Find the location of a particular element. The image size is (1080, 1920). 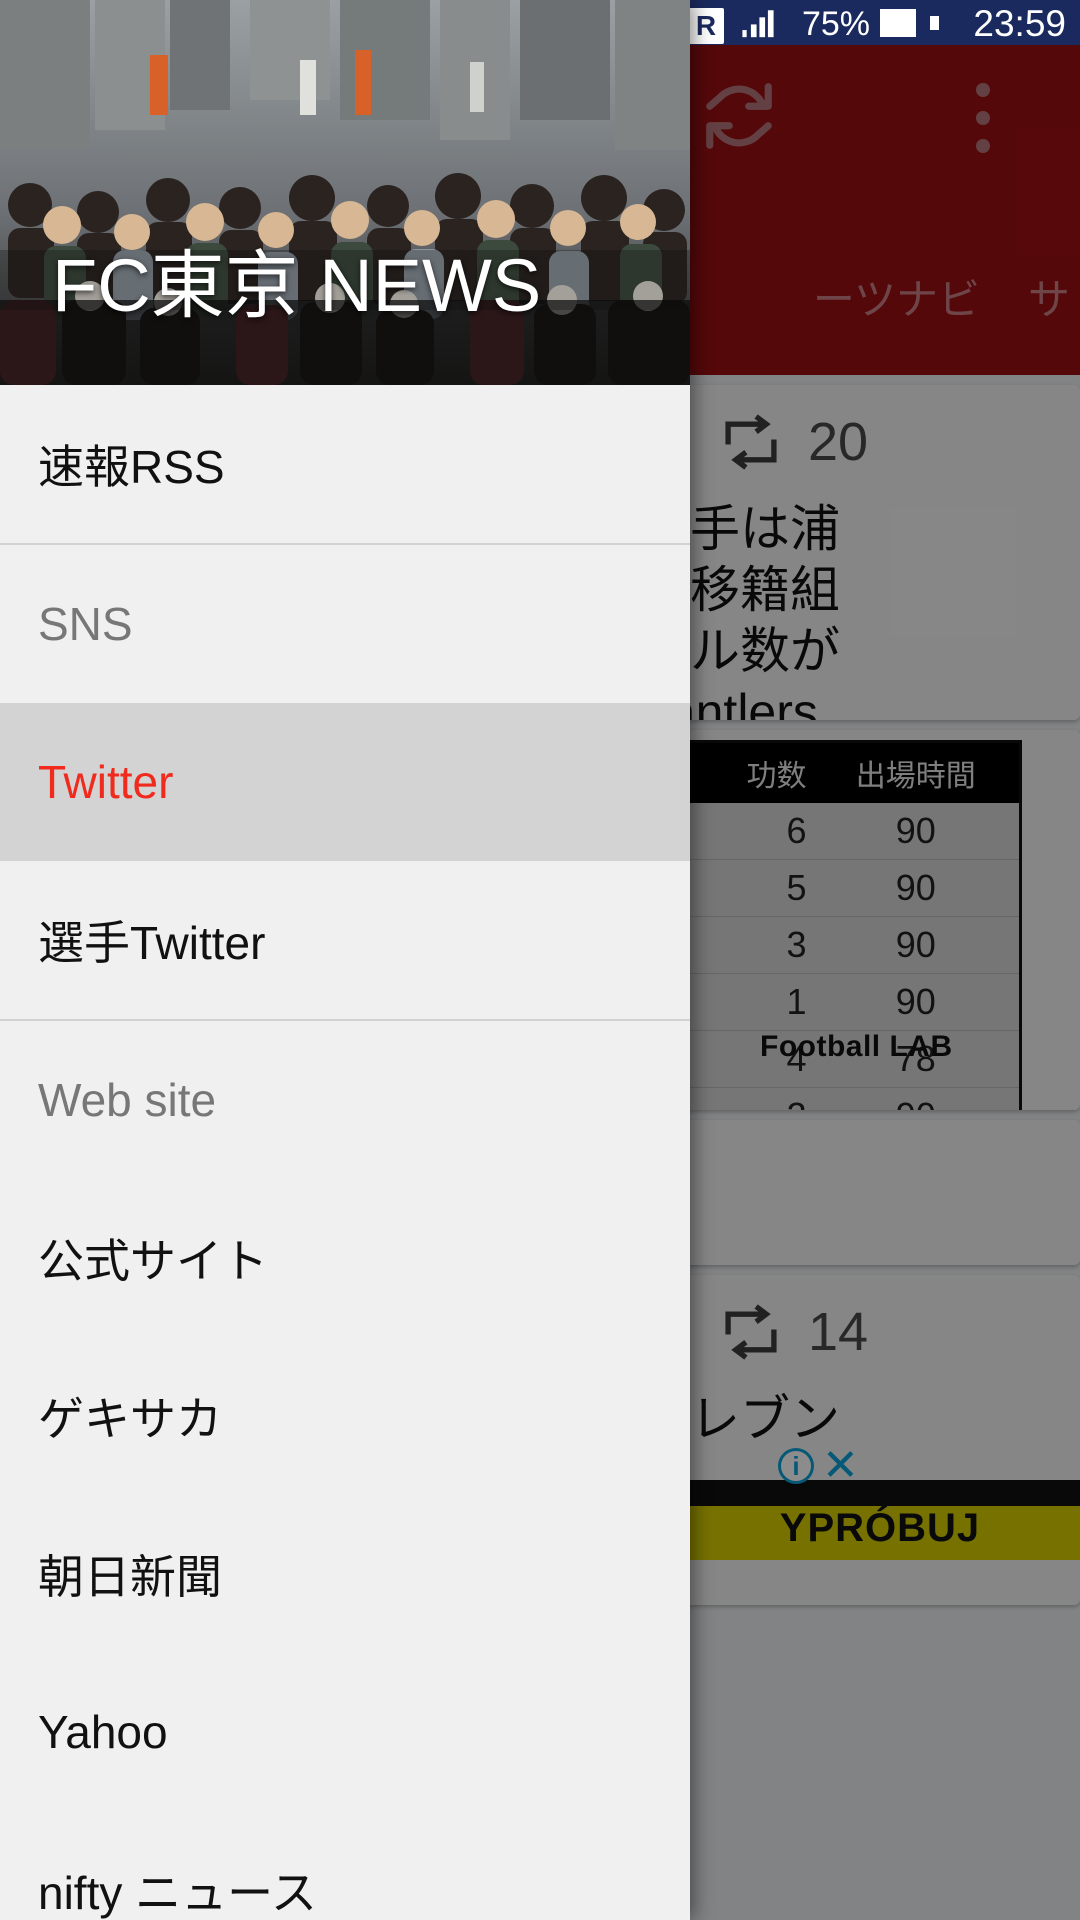

drawer-item-選手twitter: 選手Twitter is located at coordinates (345, 940).